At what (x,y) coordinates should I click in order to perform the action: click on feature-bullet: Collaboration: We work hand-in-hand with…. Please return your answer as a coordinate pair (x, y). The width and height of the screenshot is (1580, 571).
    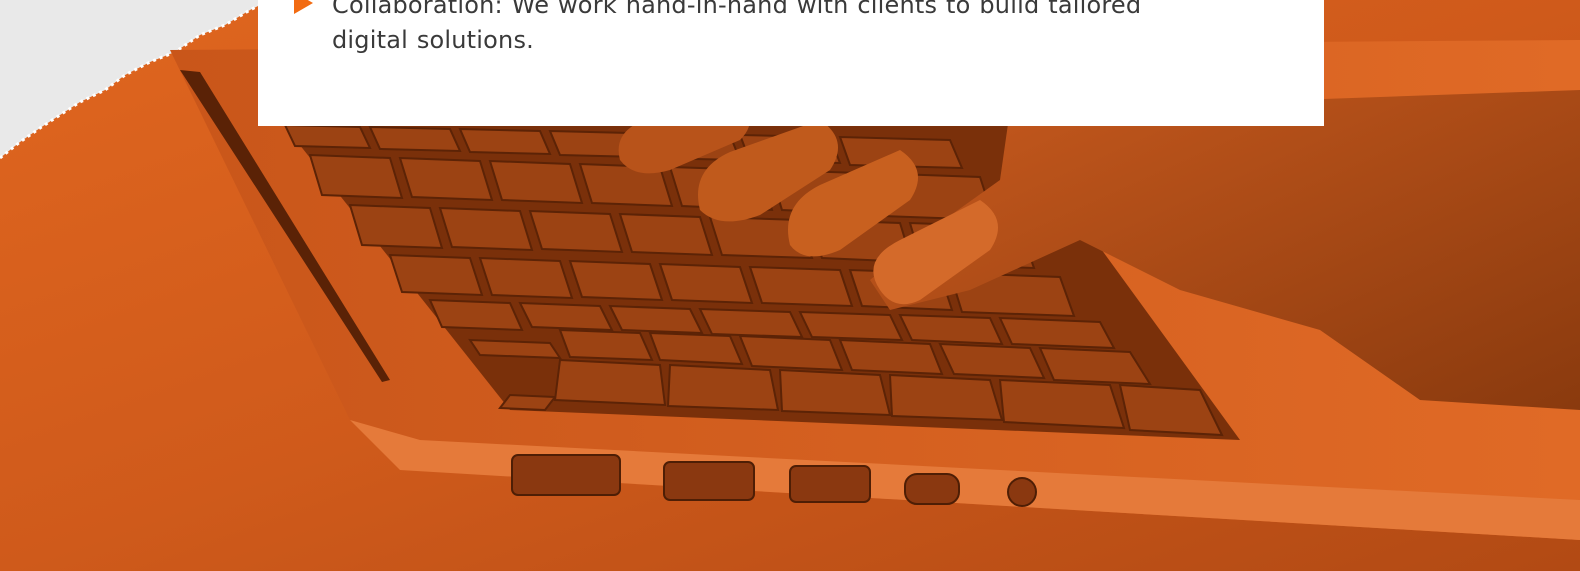
    Looking at the image, I should click on (763, 29).